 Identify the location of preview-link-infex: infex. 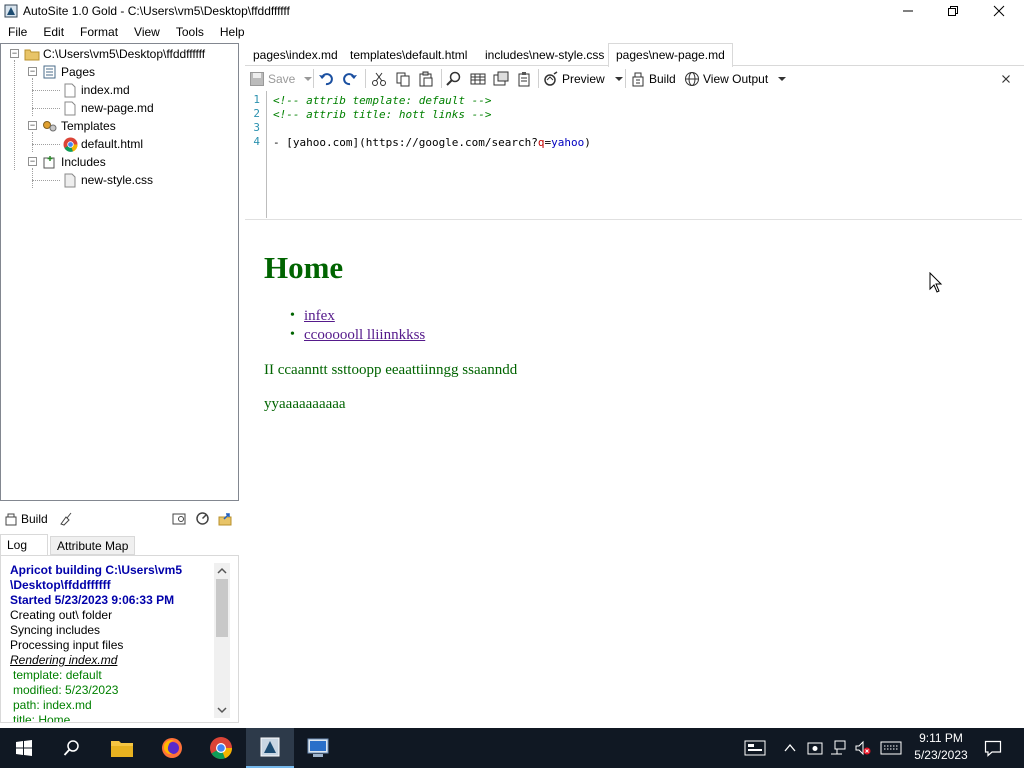
(319, 316).